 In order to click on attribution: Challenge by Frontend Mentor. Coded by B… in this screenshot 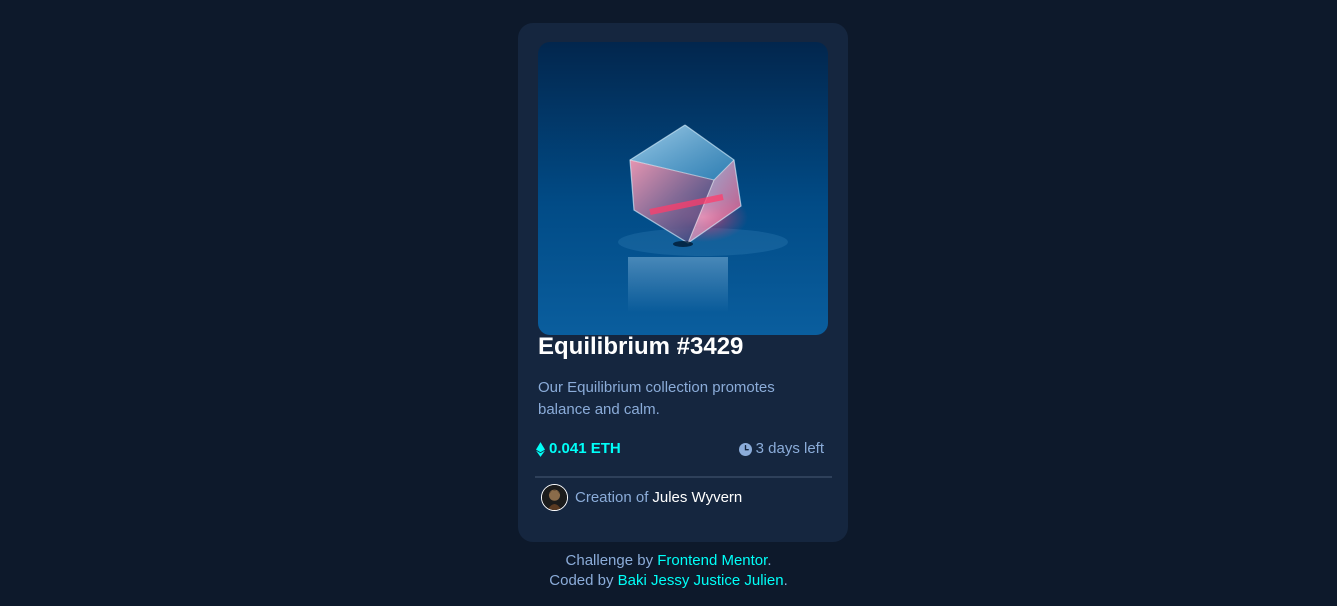, I will do `click(668, 571)`.